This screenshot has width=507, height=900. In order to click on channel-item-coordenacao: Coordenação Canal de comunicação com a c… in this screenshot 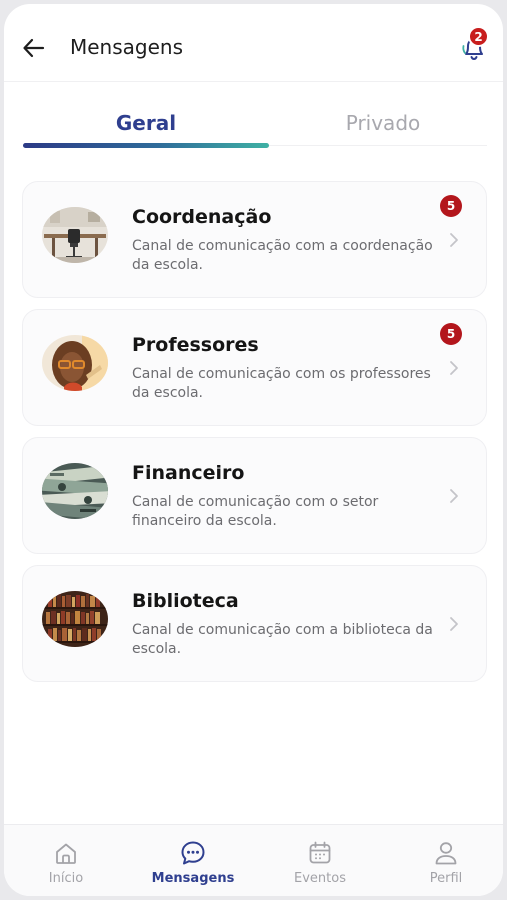, I will do `click(254, 239)`.